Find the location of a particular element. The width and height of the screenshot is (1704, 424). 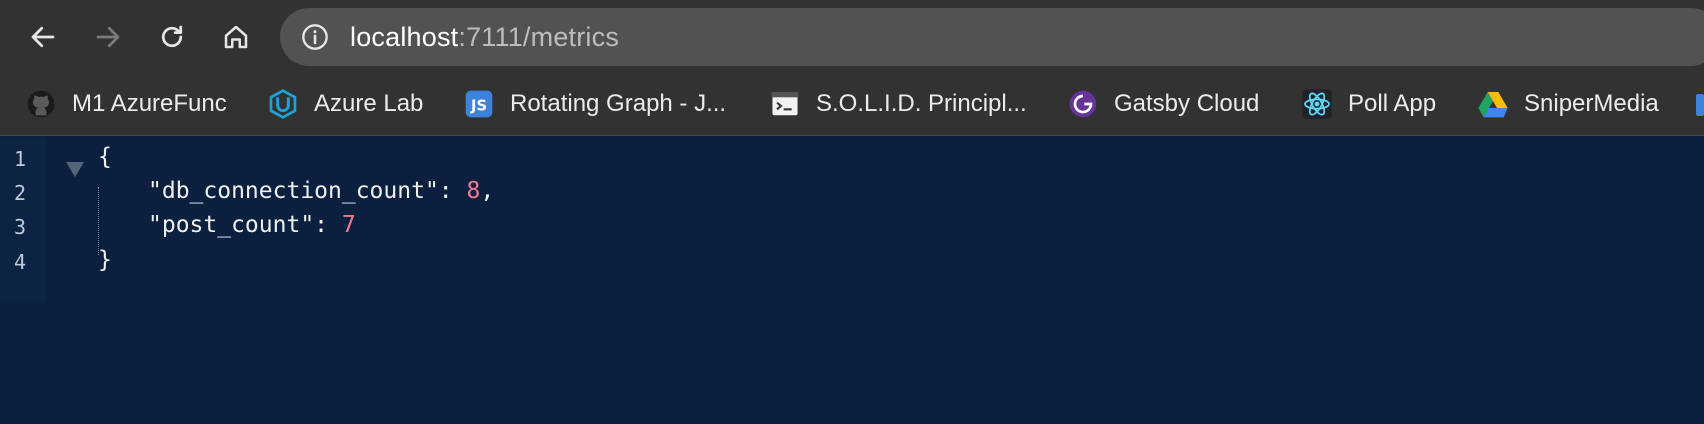

svg-text: JS is located at coordinates (478, 106).